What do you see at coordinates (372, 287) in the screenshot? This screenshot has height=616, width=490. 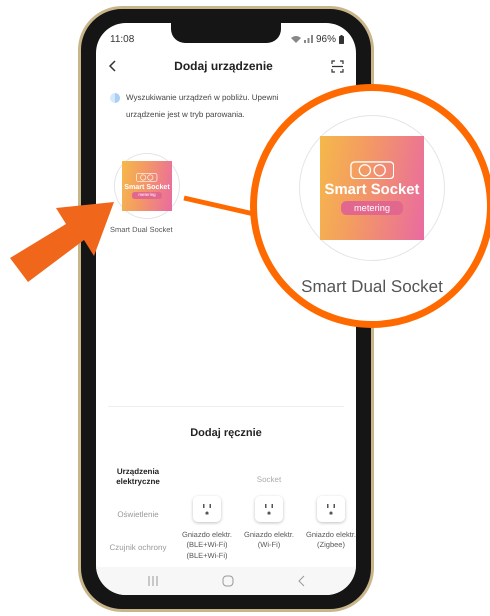 I see `device-name: Smart Dual Socket` at bounding box center [372, 287].